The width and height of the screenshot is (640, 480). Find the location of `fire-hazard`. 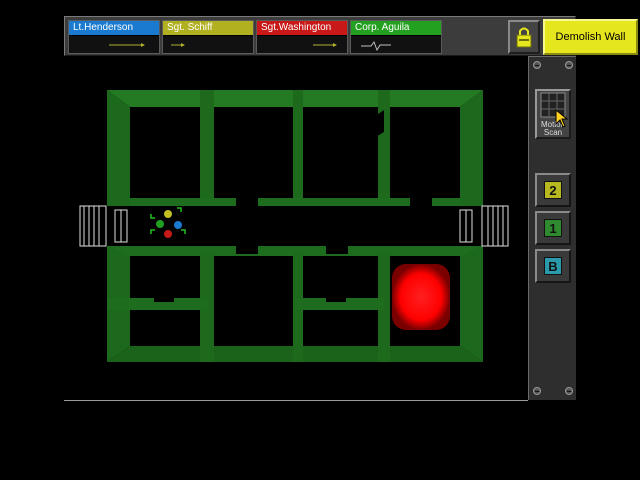

fire-hazard is located at coordinates (421, 297).